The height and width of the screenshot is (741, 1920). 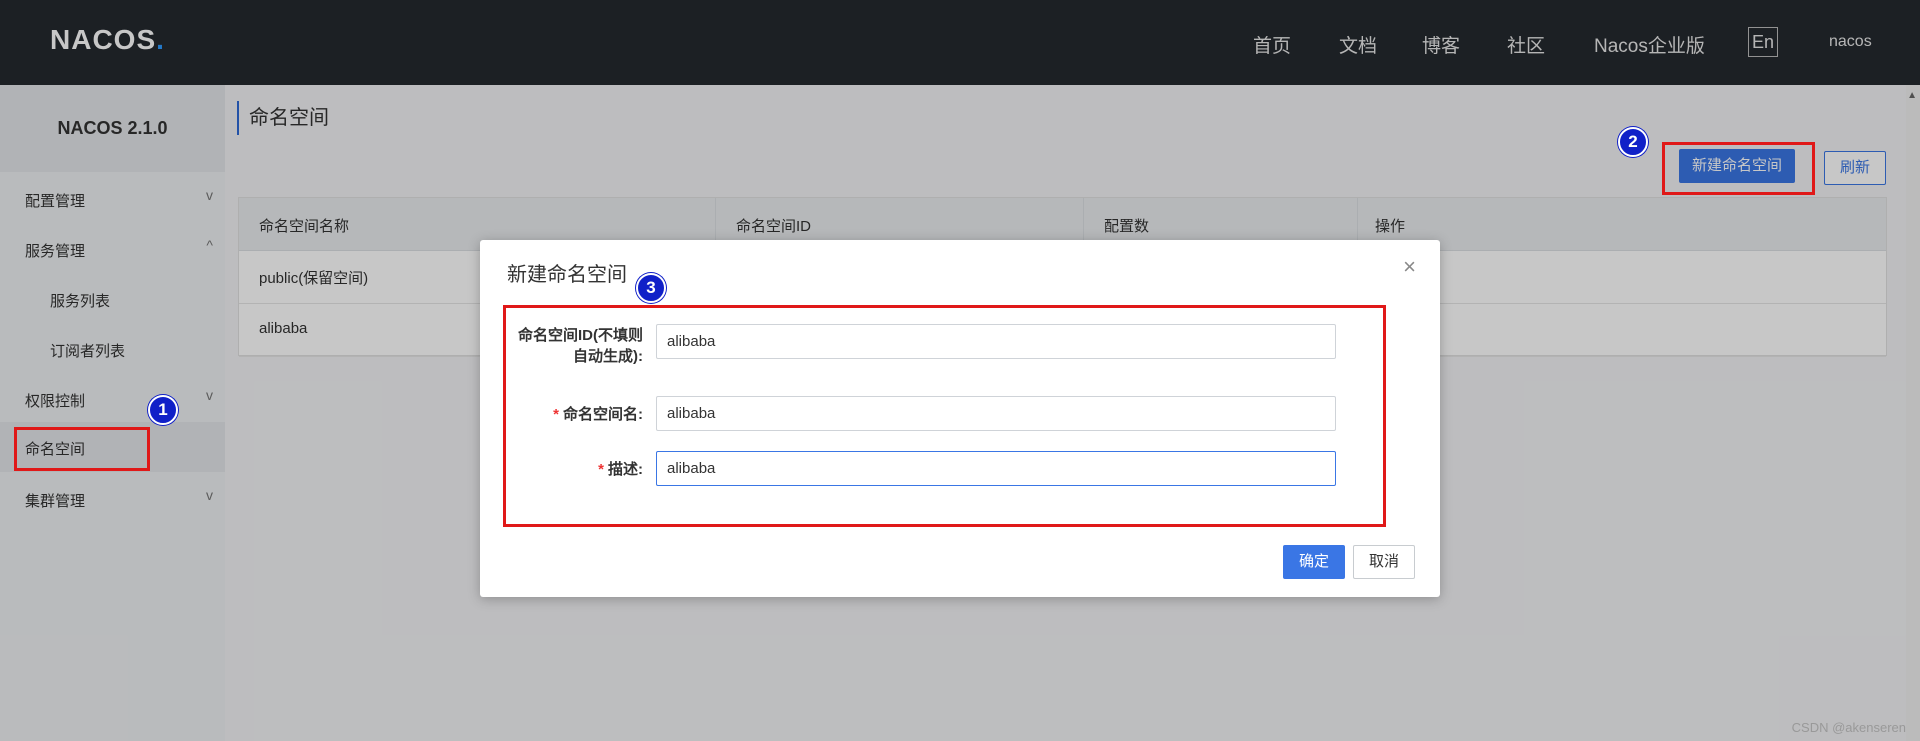 I want to click on description-label-text: 描述:, so click(x=625, y=469).